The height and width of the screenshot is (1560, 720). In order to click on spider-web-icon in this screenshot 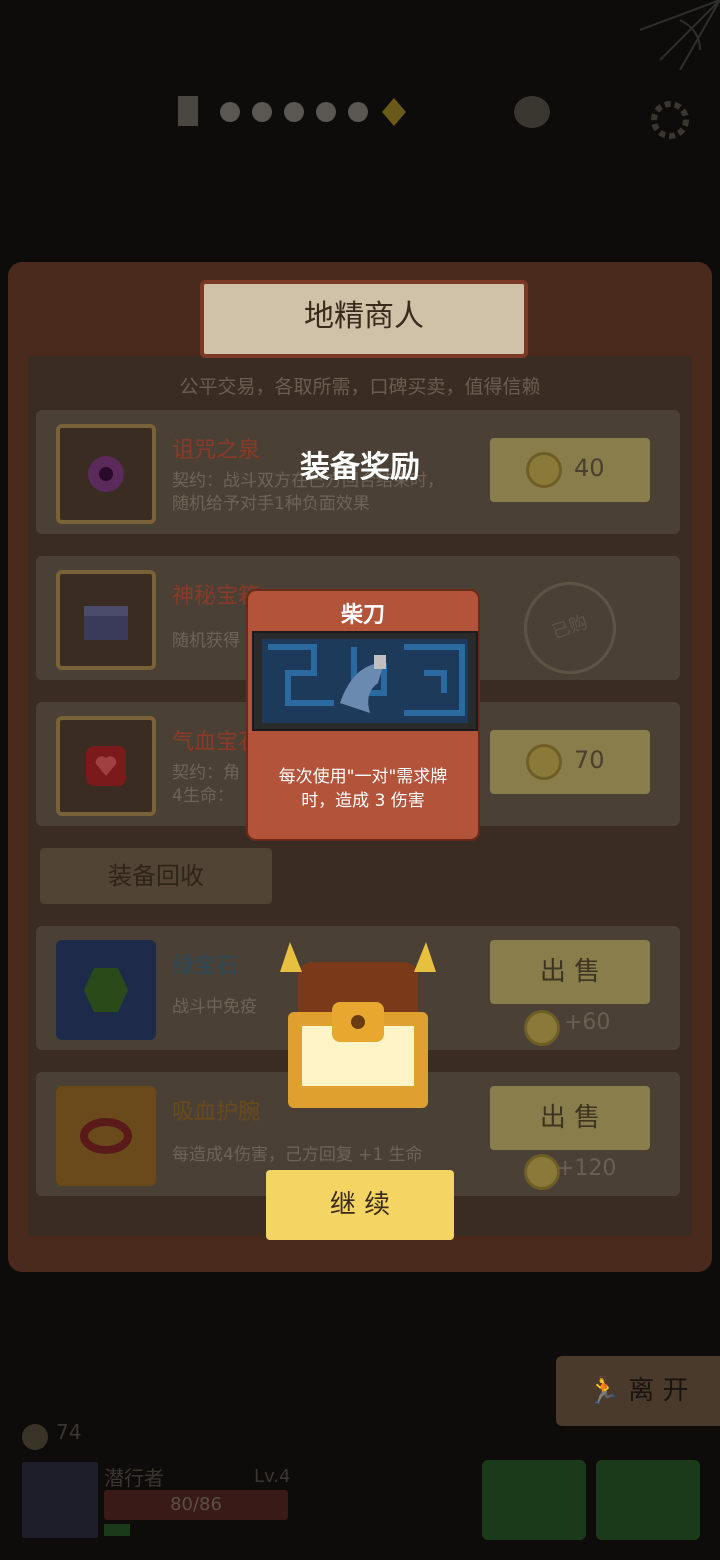, I will do `click(679, 35)`.